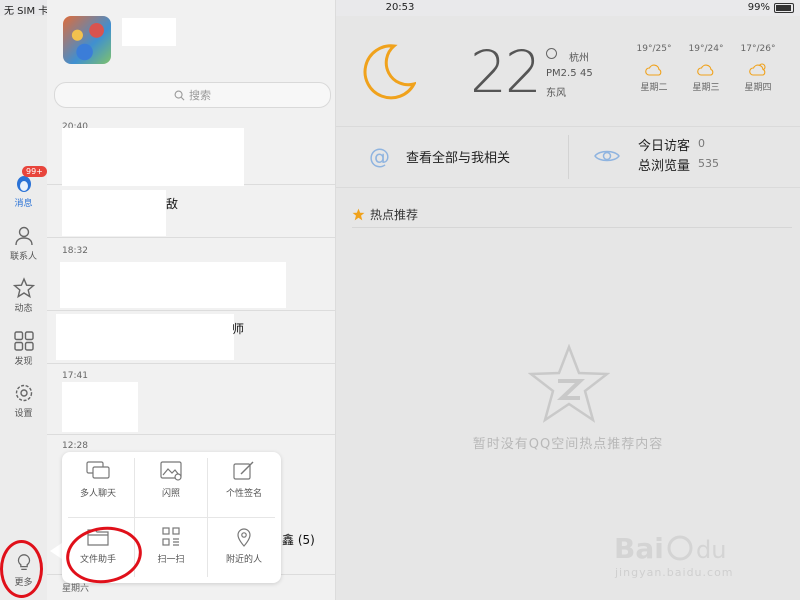 The image size is (800, 600). What do you see at coordinates (23, 362) in the screenshot?
I see `nav-label-discover: 发现` at bounding box center [23, 362].